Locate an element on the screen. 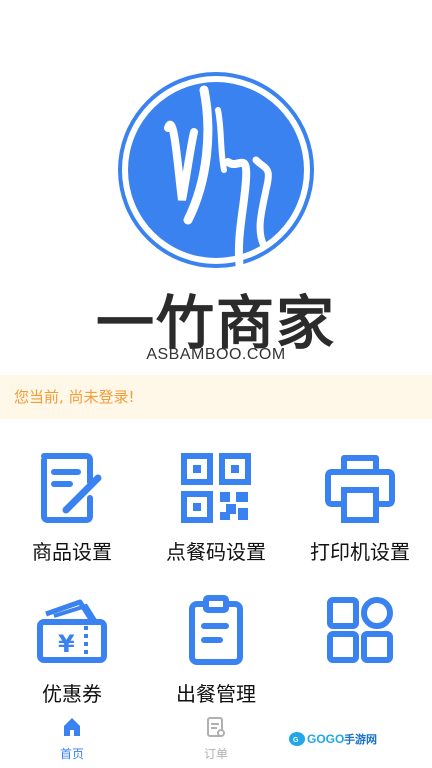 The height and width of the screenshot is (768, 432). menu-item-meal-serving: 出餐管理 is located at coordinates (216, 652).